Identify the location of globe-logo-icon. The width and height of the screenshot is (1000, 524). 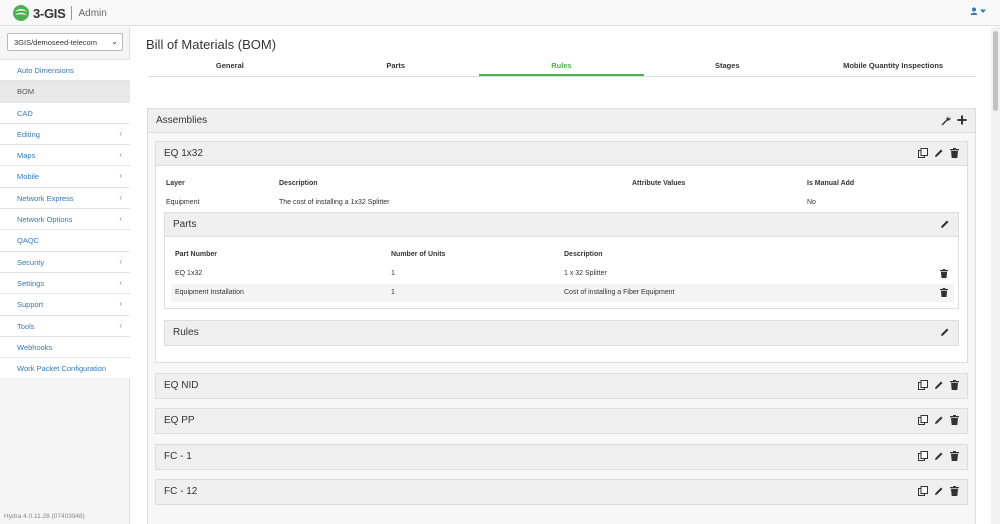
(21, 13).